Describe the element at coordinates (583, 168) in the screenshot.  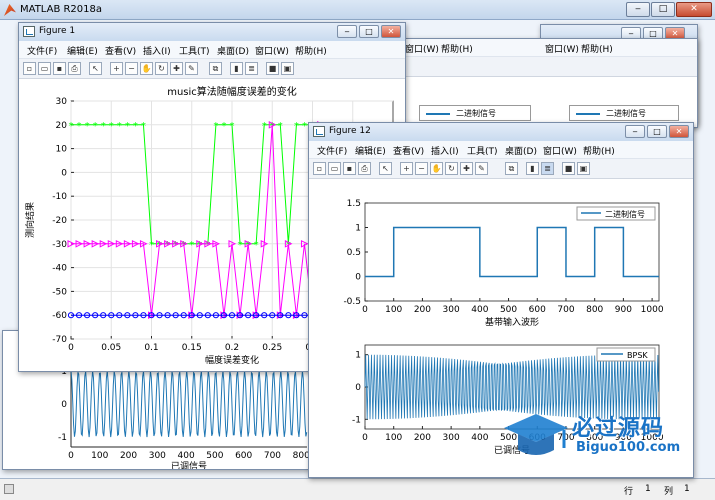
I see `f12-show-tools-icon: ▣` at that location.